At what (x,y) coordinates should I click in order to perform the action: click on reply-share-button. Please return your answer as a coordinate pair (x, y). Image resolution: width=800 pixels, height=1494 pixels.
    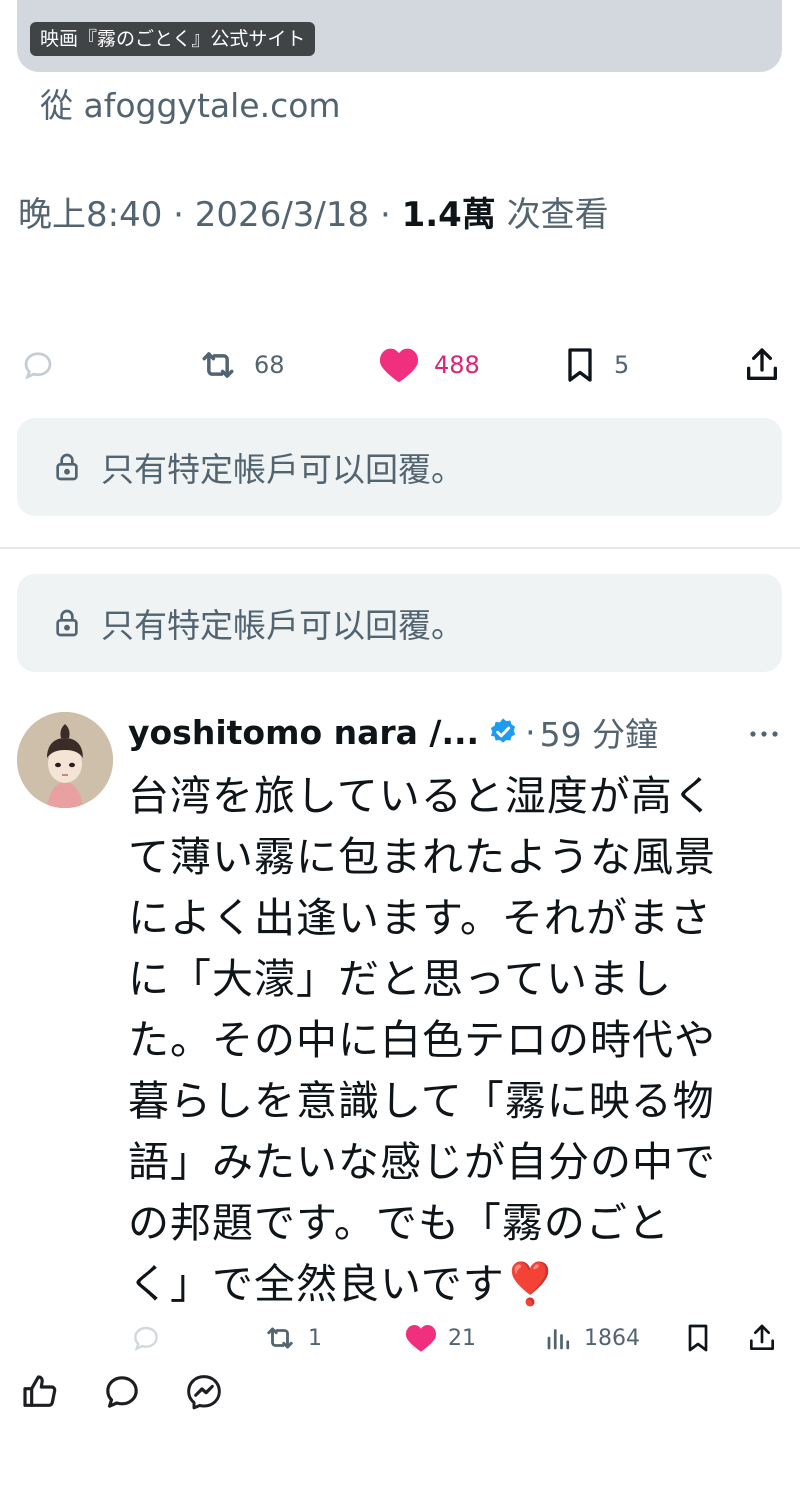
    Looking at the image, I should click on (762, 1338).